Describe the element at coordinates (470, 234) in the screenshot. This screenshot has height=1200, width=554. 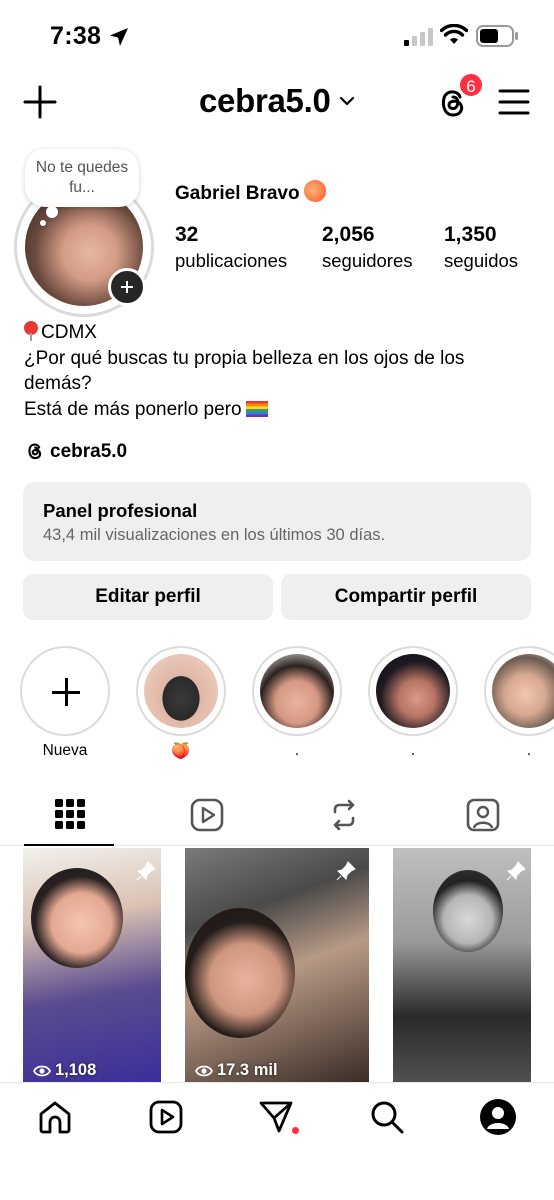
I see `following-count: 1,350` at that location.